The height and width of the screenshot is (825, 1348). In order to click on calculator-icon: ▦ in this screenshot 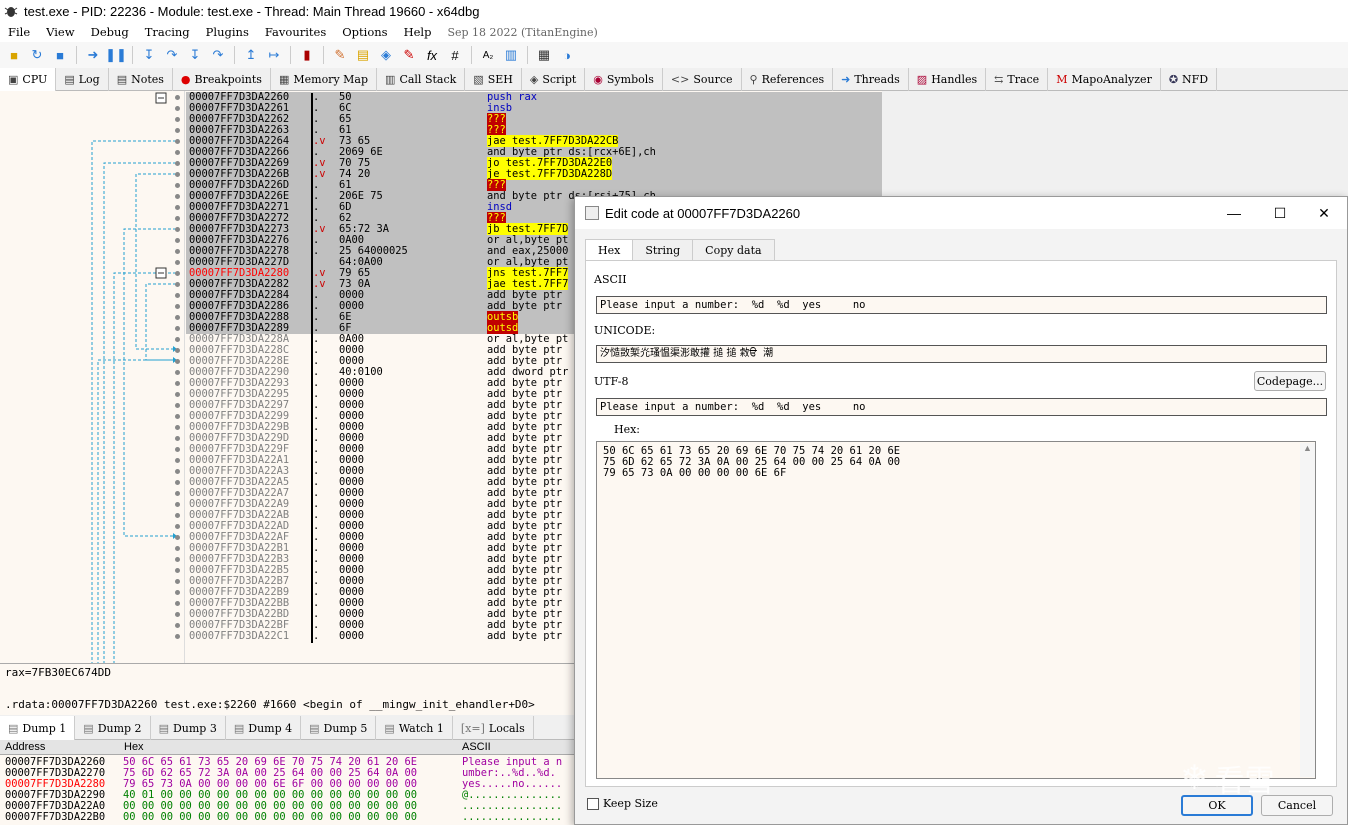, I will do `click(544, 55)`.